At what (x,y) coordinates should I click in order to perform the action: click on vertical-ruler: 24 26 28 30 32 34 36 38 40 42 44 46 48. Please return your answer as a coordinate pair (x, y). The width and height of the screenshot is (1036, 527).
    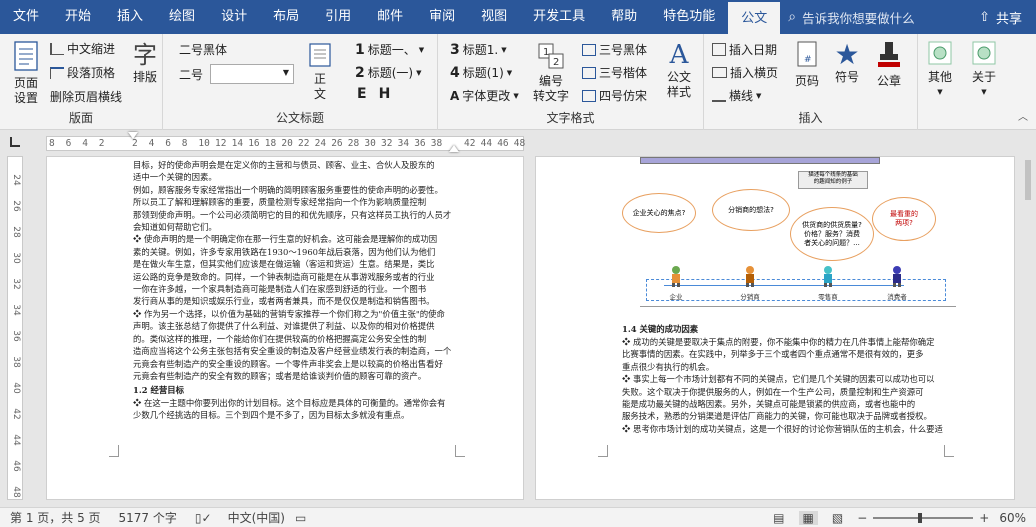
    Looking at the image, I should click on (15, 328).